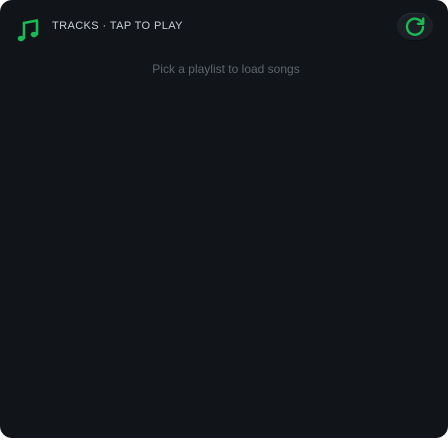 This screenshot has width=448, height=442. I want to click on header-title: TRACKS · TAP TO PLAY, so click(117, 26).